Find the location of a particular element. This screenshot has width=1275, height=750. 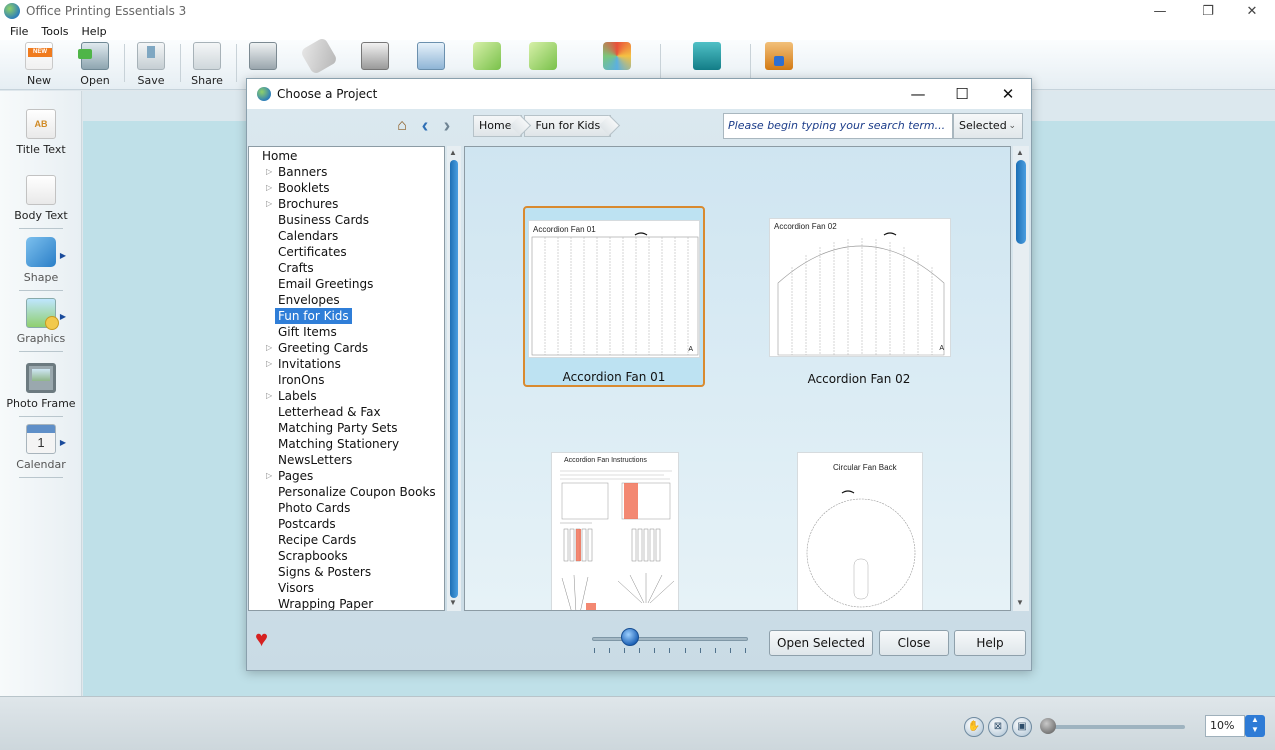

tree-item: Business Cards is located at coordinates (323, 220).